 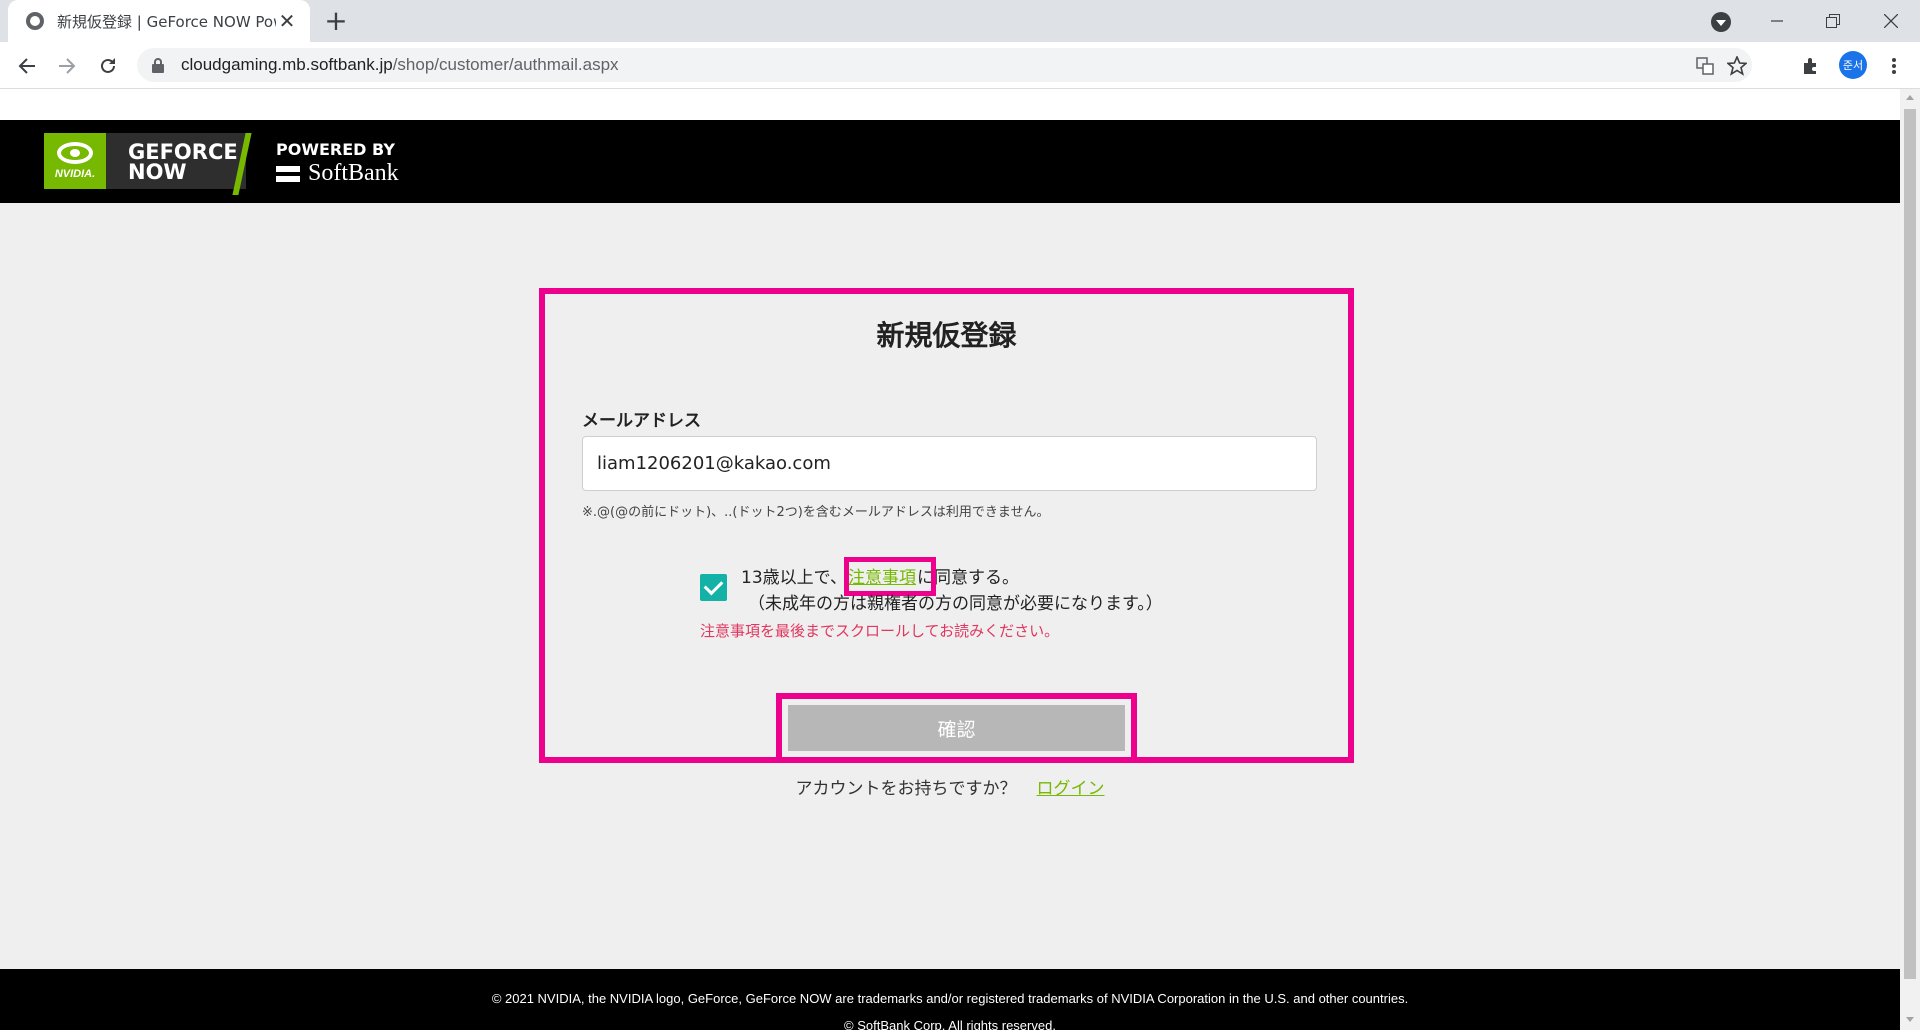 I want to click on nvidia-logo: NVIDIA., so click(x=75, y=161).